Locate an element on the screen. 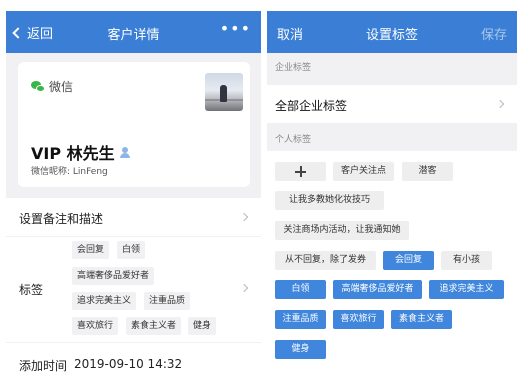 The width and height of the screenshot is (523, 384). tag-chip-selected: 会回复 is located at coordinates (408, 260).